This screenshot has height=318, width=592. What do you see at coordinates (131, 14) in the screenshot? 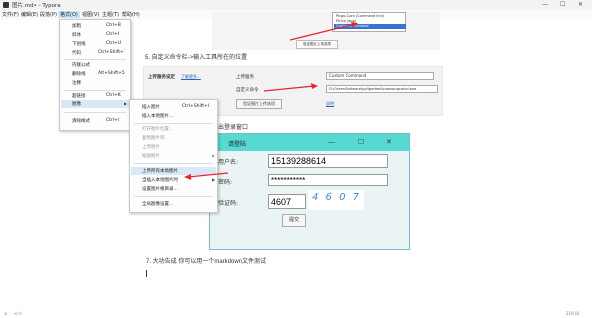
I see `menu-help: 帮助(H)` at bounding box center [131, 14].